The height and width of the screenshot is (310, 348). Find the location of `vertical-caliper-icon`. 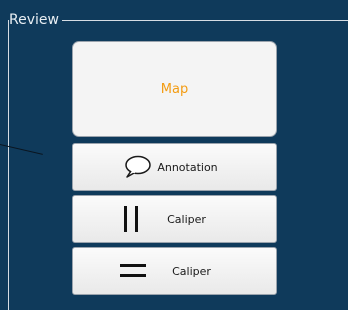

vertical-caliper-icon is located at coordinates (131, 219).